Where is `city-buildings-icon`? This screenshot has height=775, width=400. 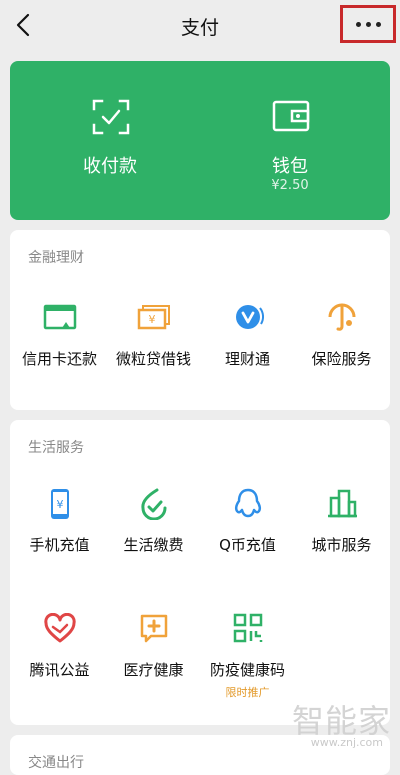
city-buildings-icon is located at coordinates (342, 503).